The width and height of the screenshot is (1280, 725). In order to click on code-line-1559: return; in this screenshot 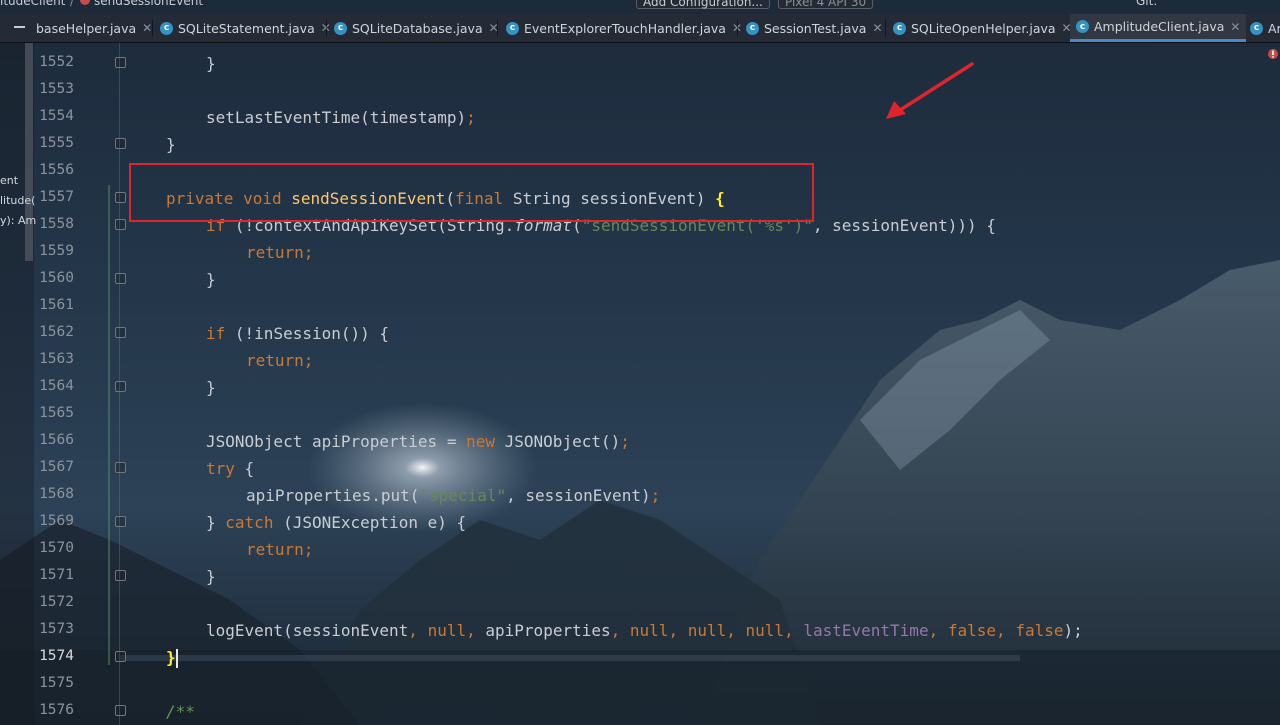, I will do `click(280, 252)`.